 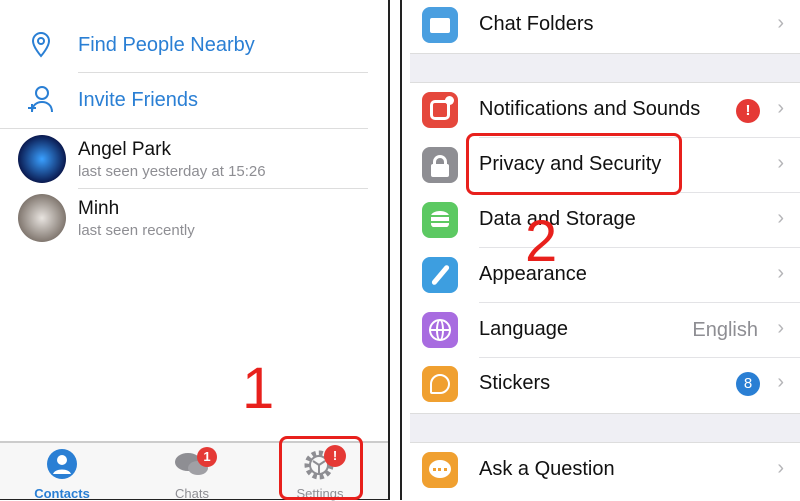 What do you see at coordinates (166, 44) in the screenshot?
I see `find-people-nearby-label: Find People Nearby` at bounding box center [166, 44].